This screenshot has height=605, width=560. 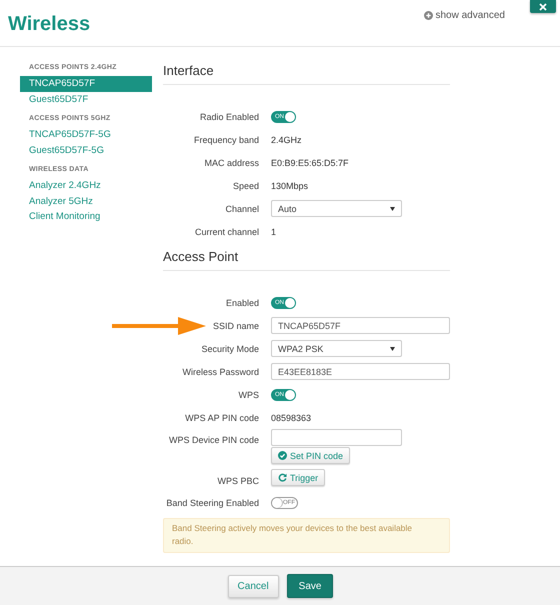 I want to click on field-label: Radio Enabled, so click(x=228, y=117).